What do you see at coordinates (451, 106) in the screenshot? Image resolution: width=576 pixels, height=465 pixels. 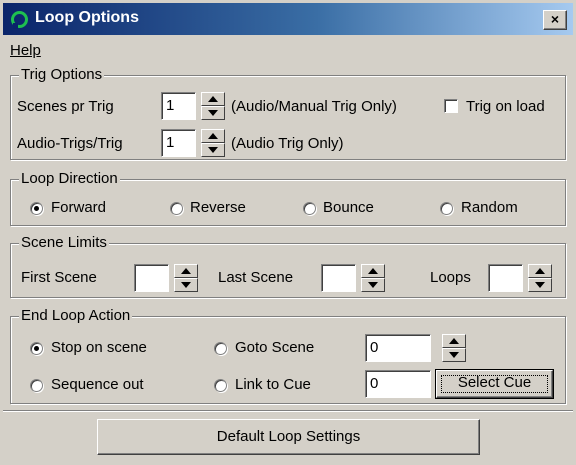 I see `trig-on-load-checkbox` at bounding box center [451, 106].